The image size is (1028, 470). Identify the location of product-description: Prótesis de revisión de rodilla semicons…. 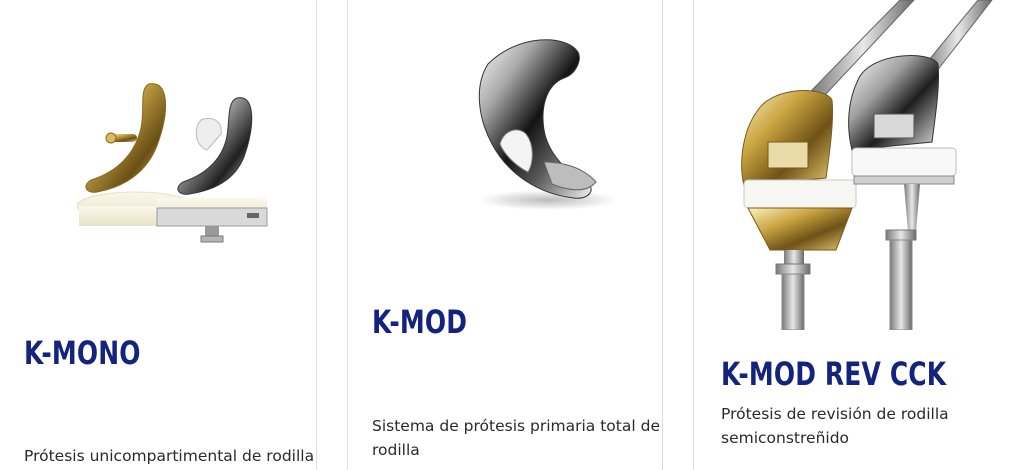
(835, 426).